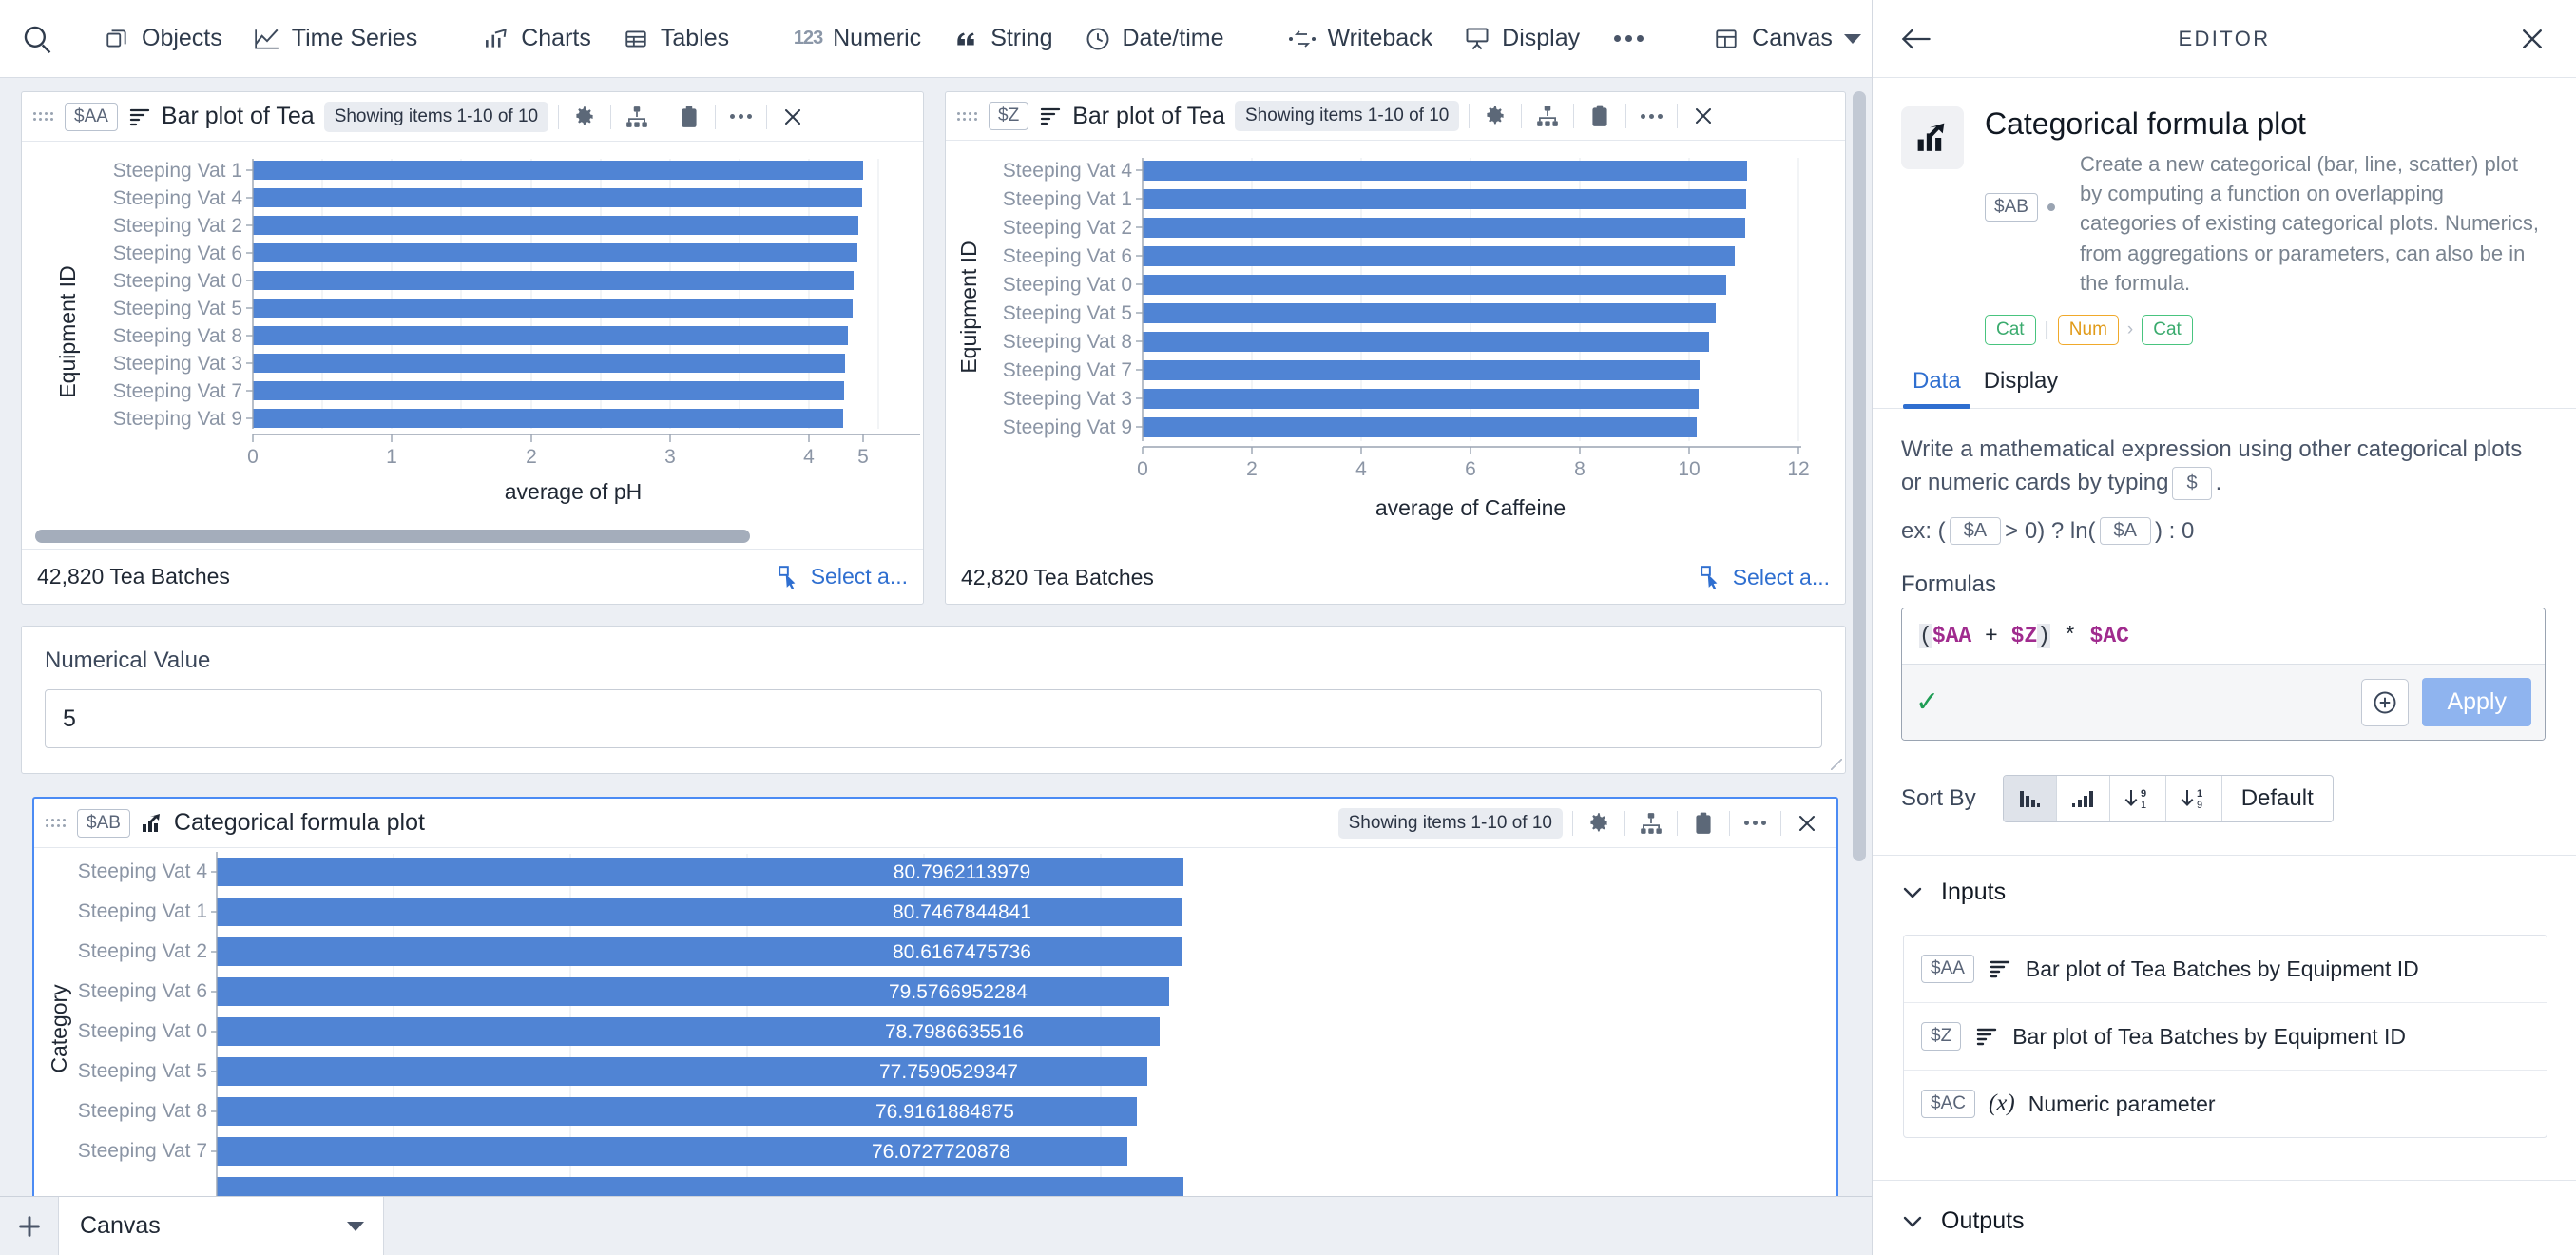 The width and height of the screenshot is (2576, 1255). Describe the element at coordinates (675, 39) in the screenshot. I see `toolbar-item-tables: Tables` at that location.